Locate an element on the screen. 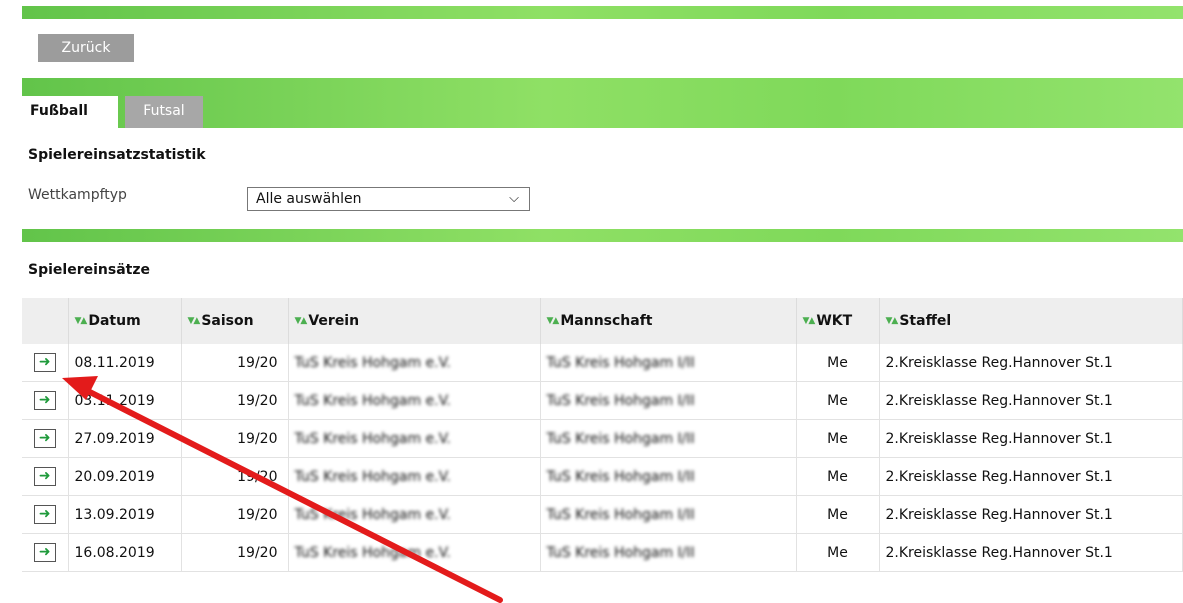 The width and height of the screenshot is (1183, 603). header-saison: ▼▲ Saison is located at coordinates (235, 321).